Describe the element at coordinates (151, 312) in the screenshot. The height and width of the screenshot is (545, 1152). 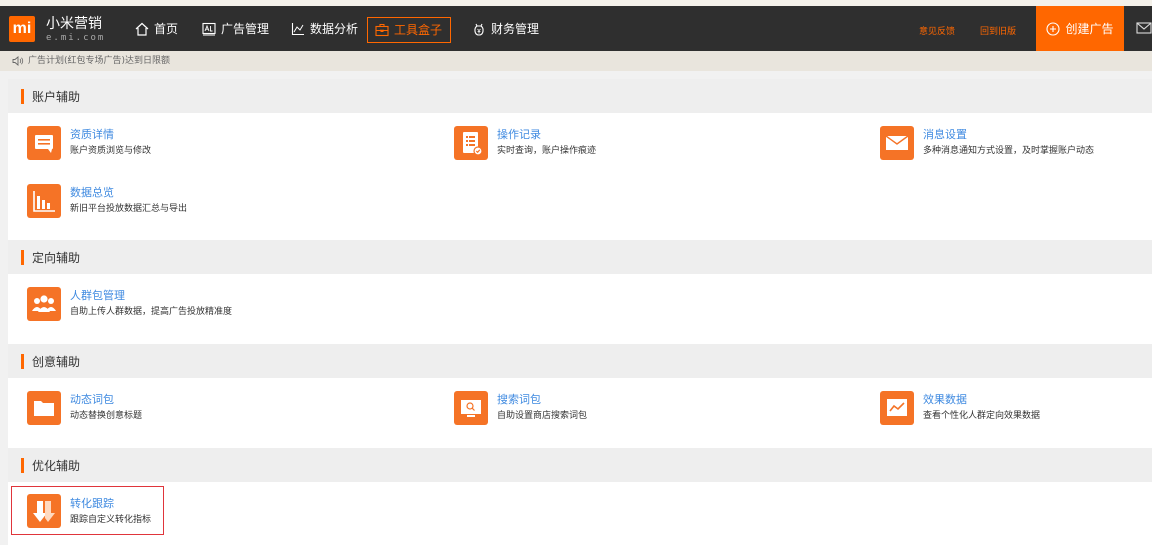
I see `tool-desc: 自助上传人群数据，提高广告投放精准度` at that location.